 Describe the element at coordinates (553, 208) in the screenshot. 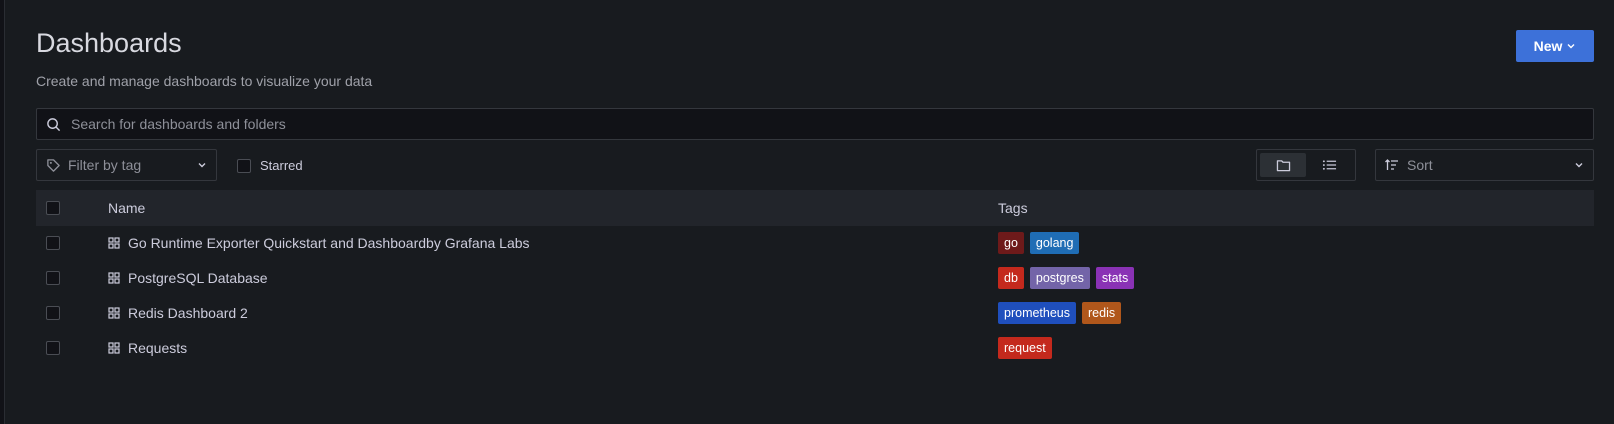

I see `column-header-name: Name` at that location.